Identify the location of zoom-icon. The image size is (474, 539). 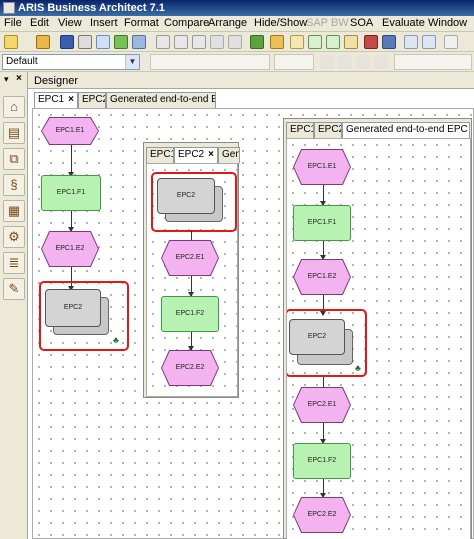
(451, 42).